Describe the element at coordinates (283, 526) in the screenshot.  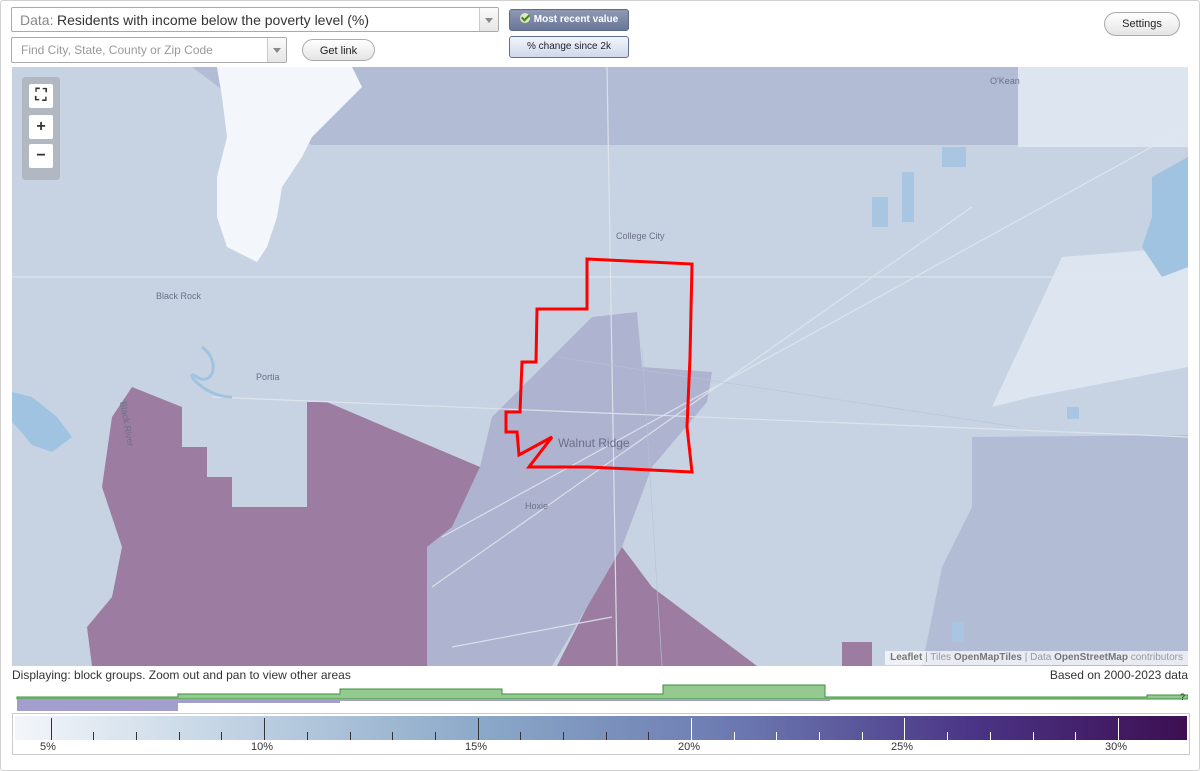
I see `region-southwest-dark` at that location.